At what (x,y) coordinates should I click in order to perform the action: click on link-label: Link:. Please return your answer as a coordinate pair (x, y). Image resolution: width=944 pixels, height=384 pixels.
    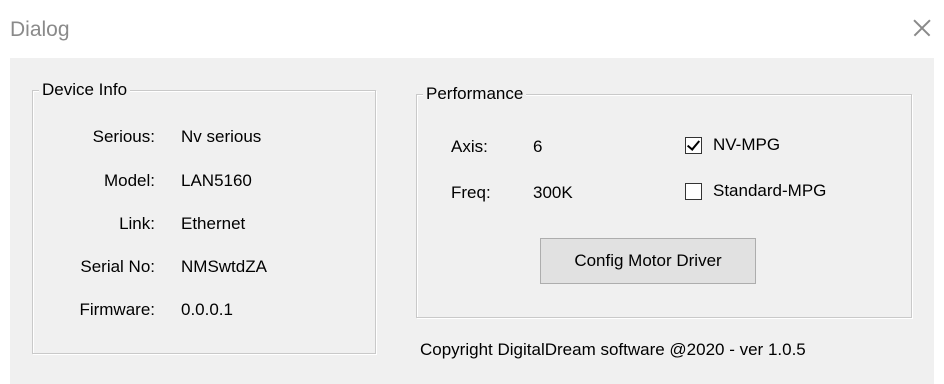
    Looking at the image, I should click on (137, 223).